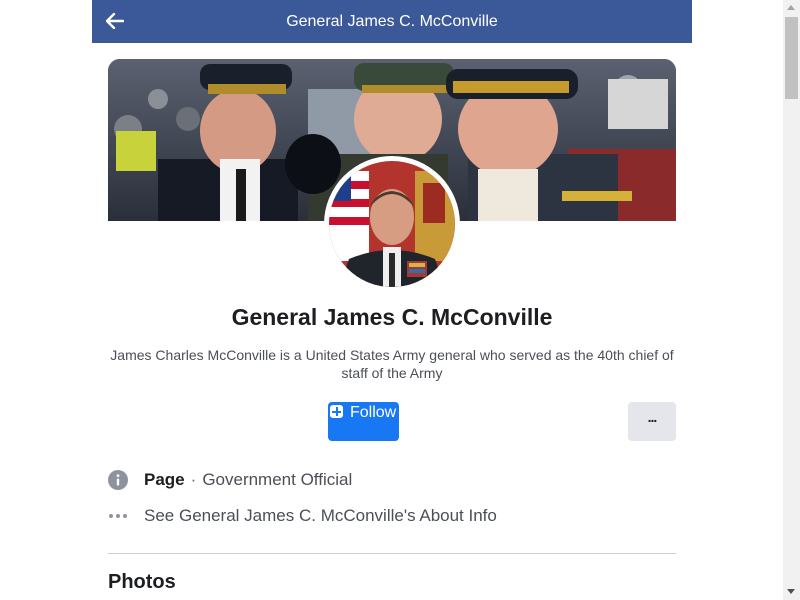 The height and width of the screenshot is (600, 800). Describe the element at coordinates (336, 411) in the screenshot. I see `plus-square-icon` at that location.